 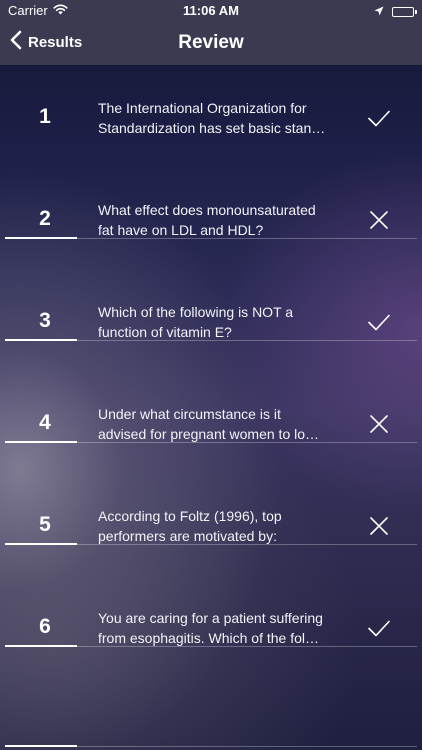 What do you see at coordinates (379, 11) in the screenshot?
I see `location-arrow-icon` at bounding box center [379, 11].